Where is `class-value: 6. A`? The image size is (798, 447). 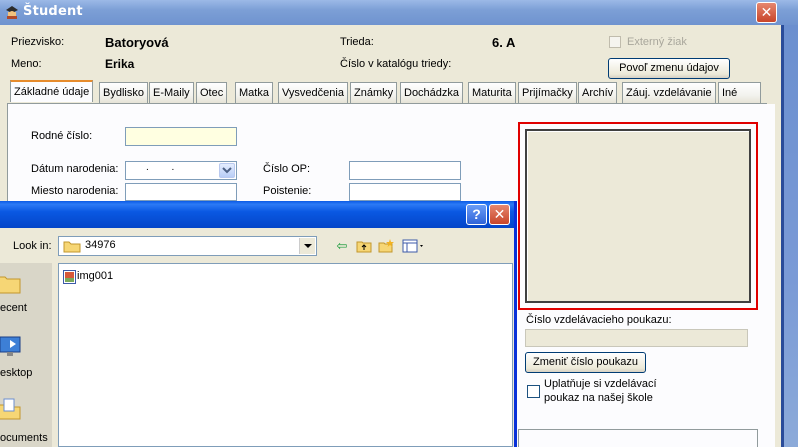
class-value: 6. A is located at coordinates (504, 42).